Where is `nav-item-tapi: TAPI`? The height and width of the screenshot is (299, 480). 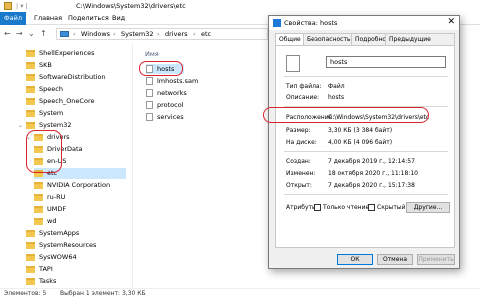
nav-item-tapi: TAPI is located at coordinates (39, 269).